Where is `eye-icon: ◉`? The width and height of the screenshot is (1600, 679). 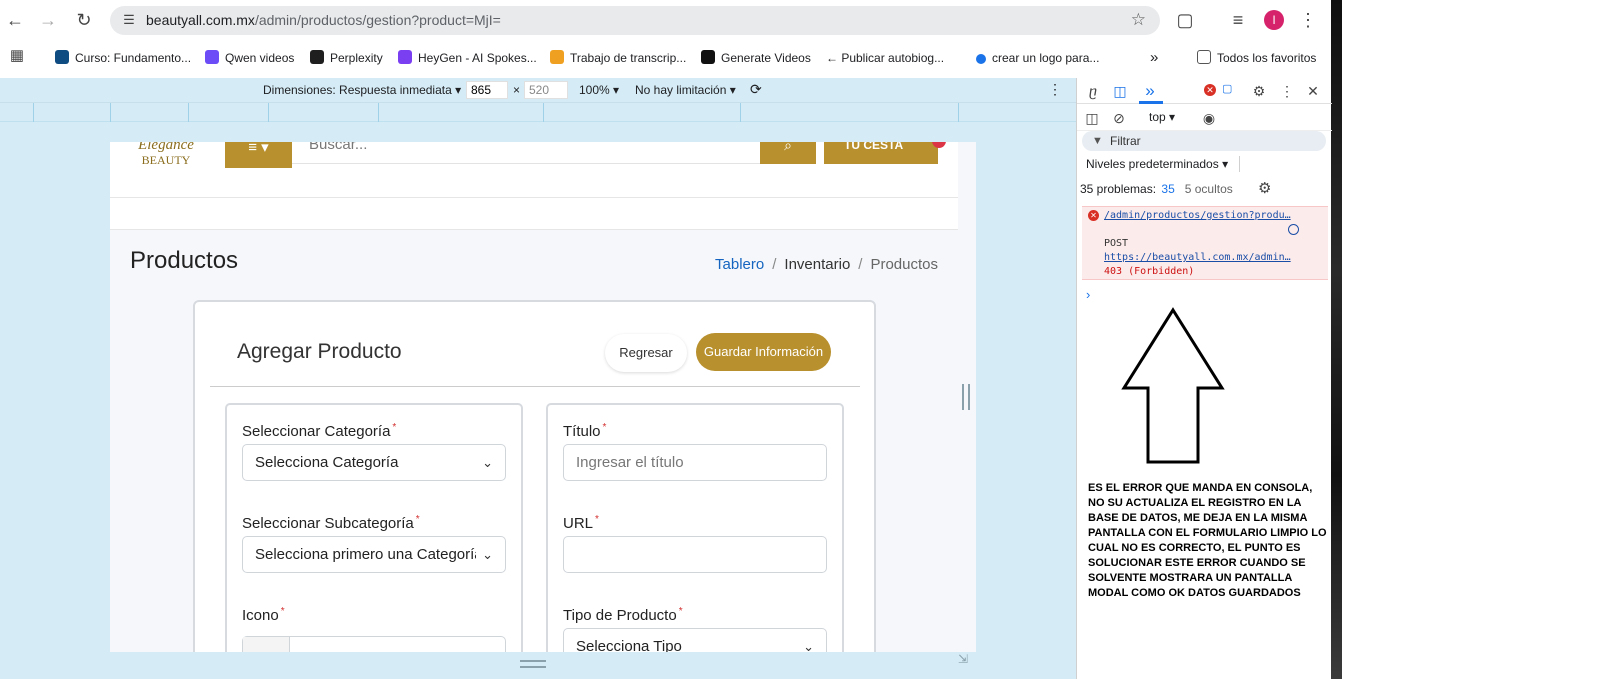
eye-icon: ◉ is located at coordinates (1209, 118).